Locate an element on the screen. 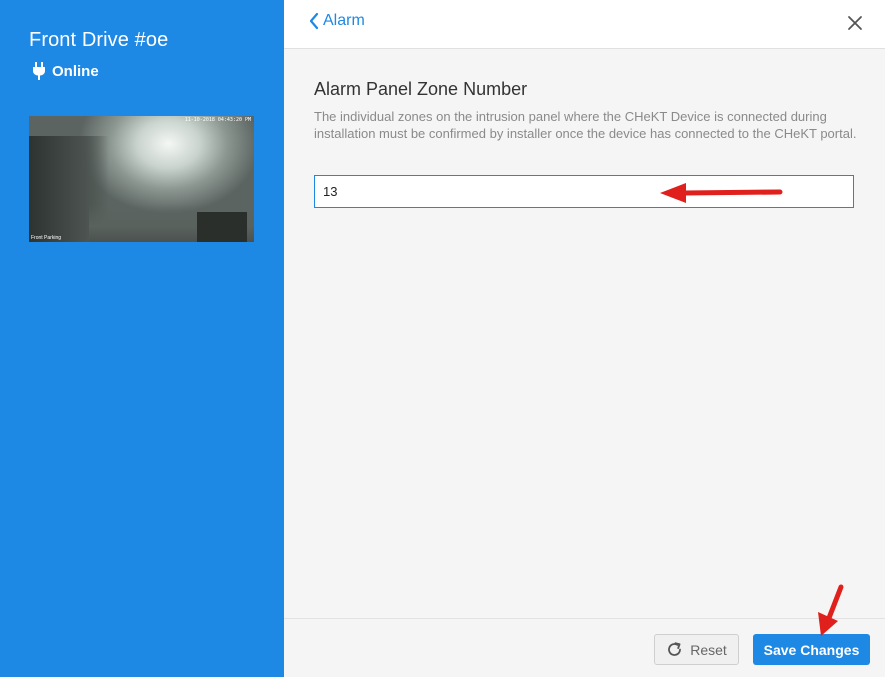 The width and height of the screenshot is (885, 677). back-label: Alarm is located at coordinates (344, 20).